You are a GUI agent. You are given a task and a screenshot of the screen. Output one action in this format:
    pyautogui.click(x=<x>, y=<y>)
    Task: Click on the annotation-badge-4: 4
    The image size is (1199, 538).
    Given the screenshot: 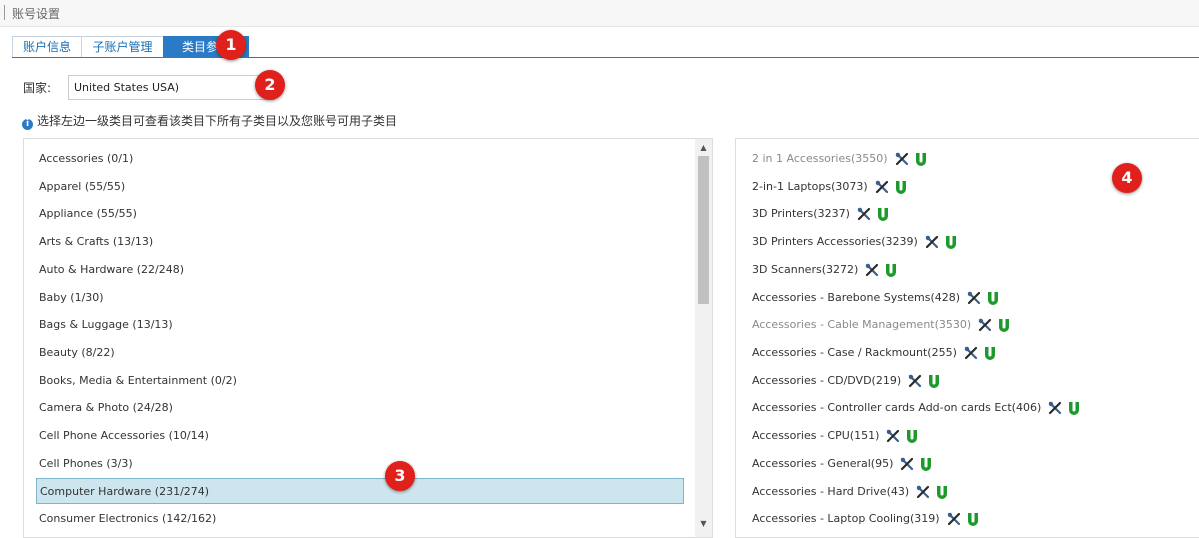 What is the action you would take?
    pyautogui.click(x=1127, y=178)
    